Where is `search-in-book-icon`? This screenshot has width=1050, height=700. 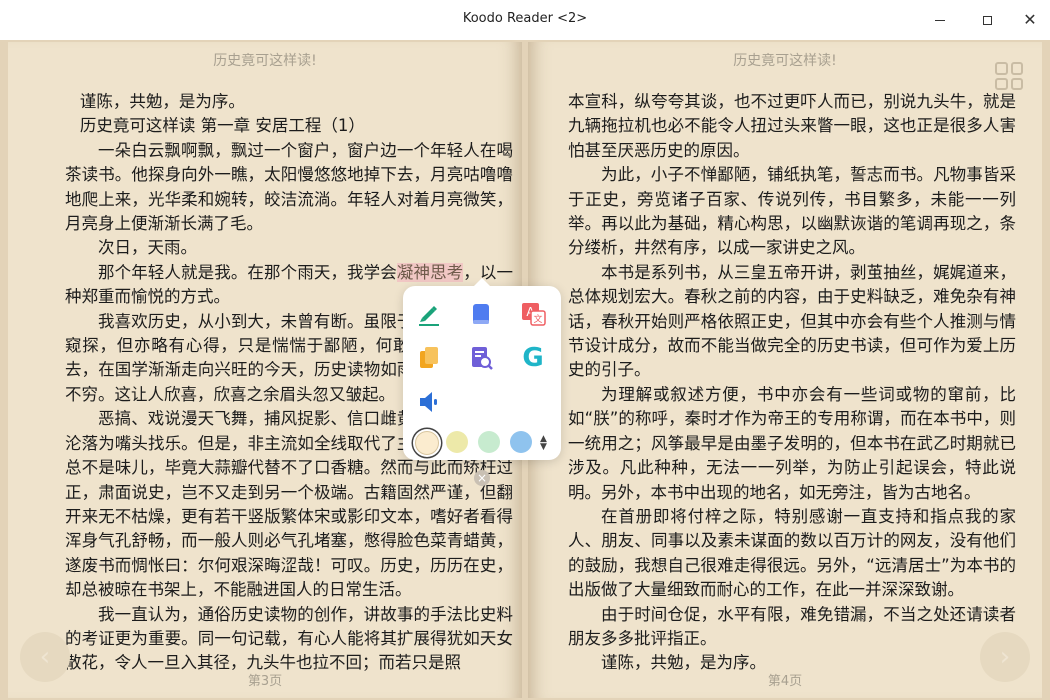
search-in-book-icon is located at coordinates (482, 358).